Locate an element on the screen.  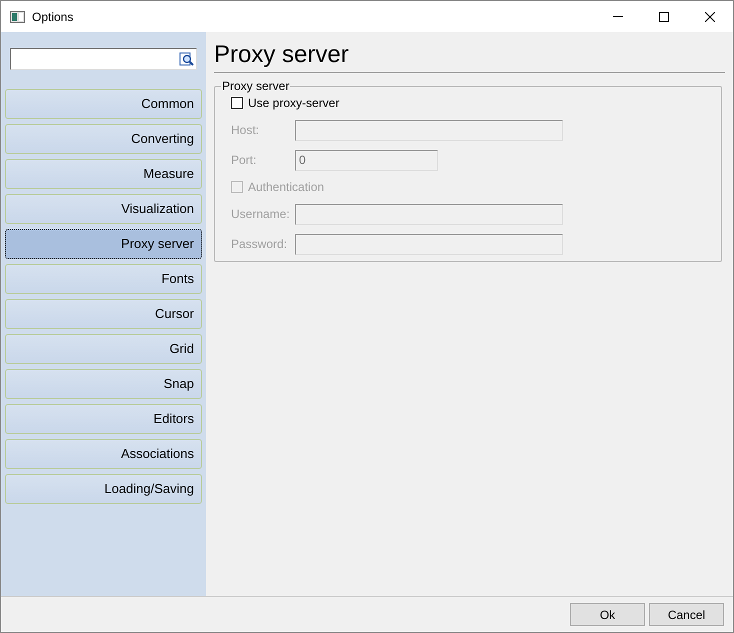
sidebar-item: Common is located at coordinates (103, 104).